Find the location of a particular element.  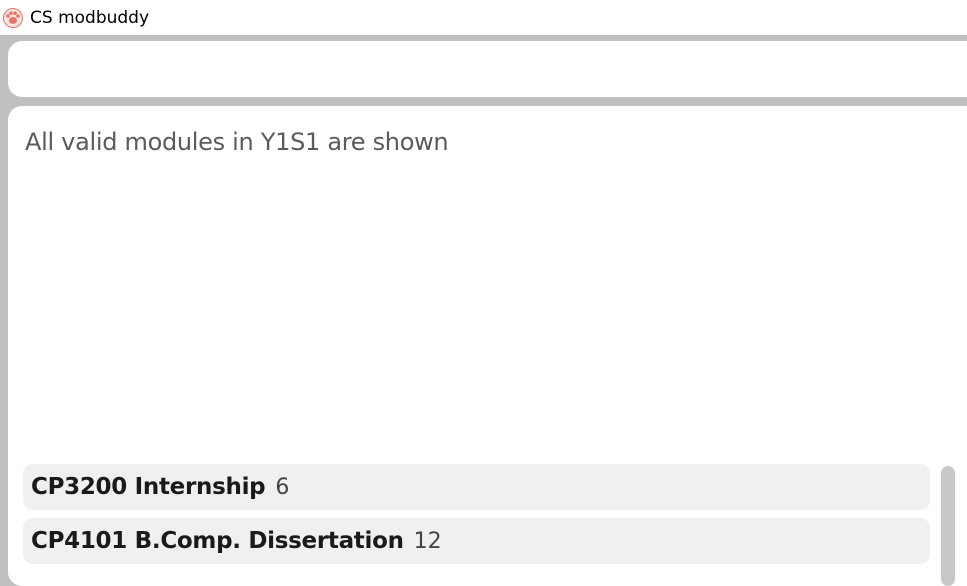

list-item: CP3200 Internship 6 is located at coordinates (476, 487).